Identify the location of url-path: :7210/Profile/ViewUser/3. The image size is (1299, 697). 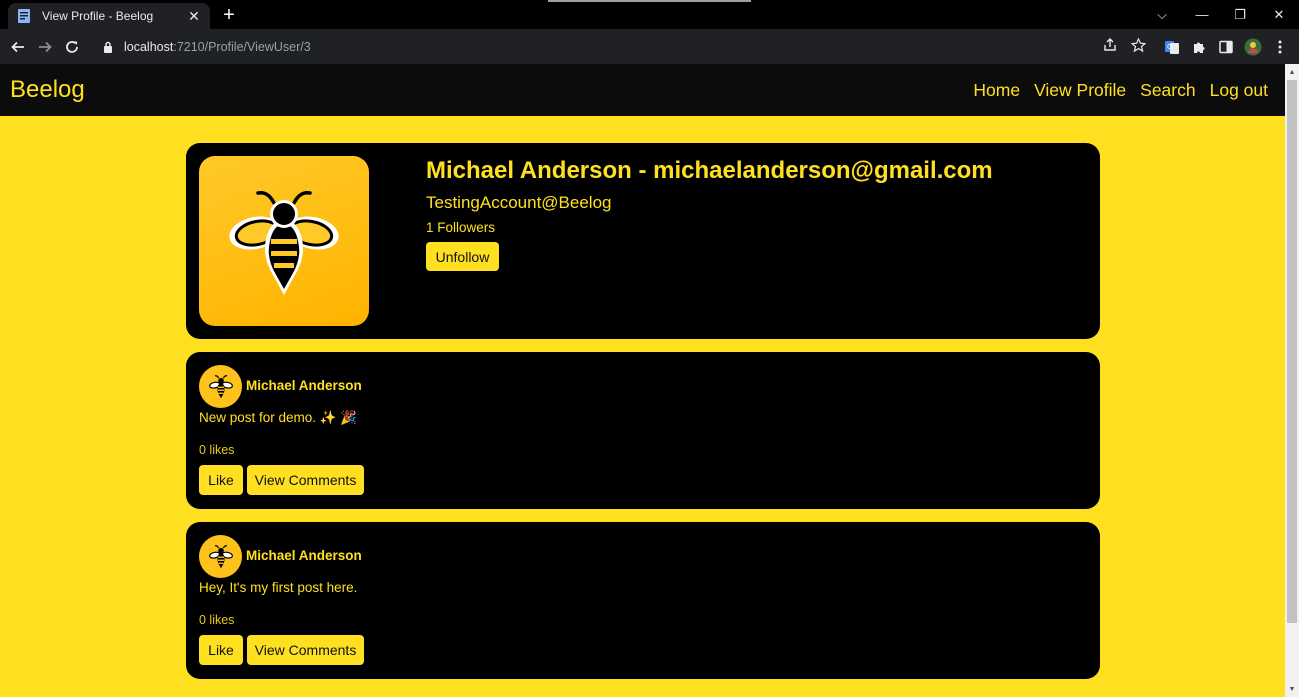
(242, 47).